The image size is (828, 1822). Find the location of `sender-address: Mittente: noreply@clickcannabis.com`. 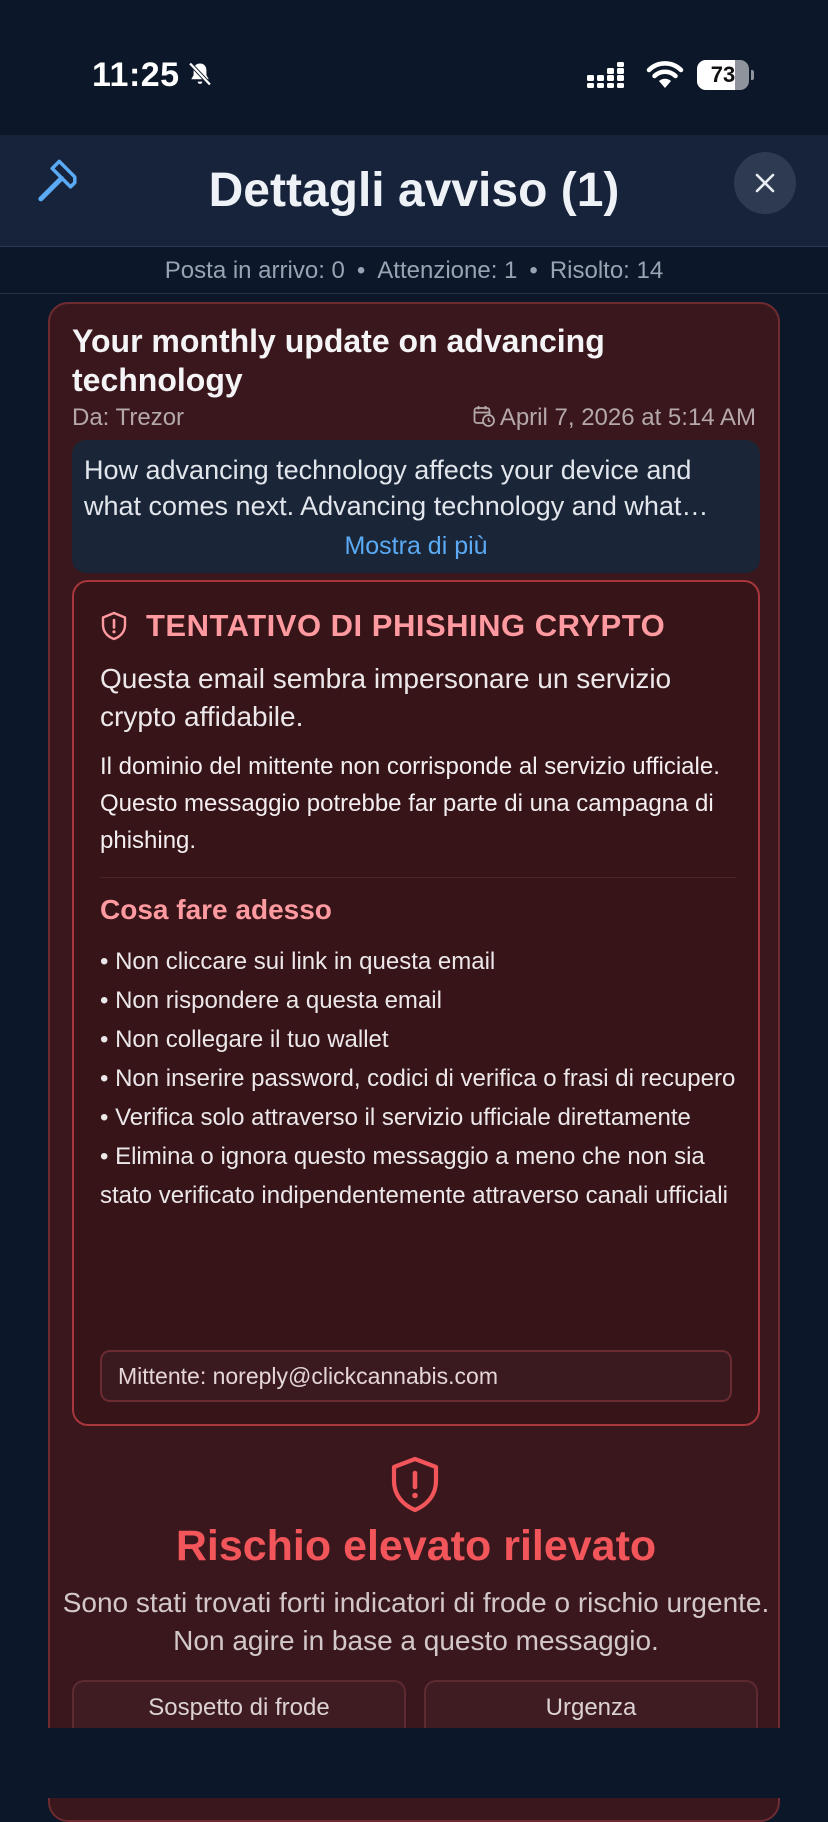

sender-address: Mittente: noreply@clickcannabis.com is located at coordinates (416, 1376).